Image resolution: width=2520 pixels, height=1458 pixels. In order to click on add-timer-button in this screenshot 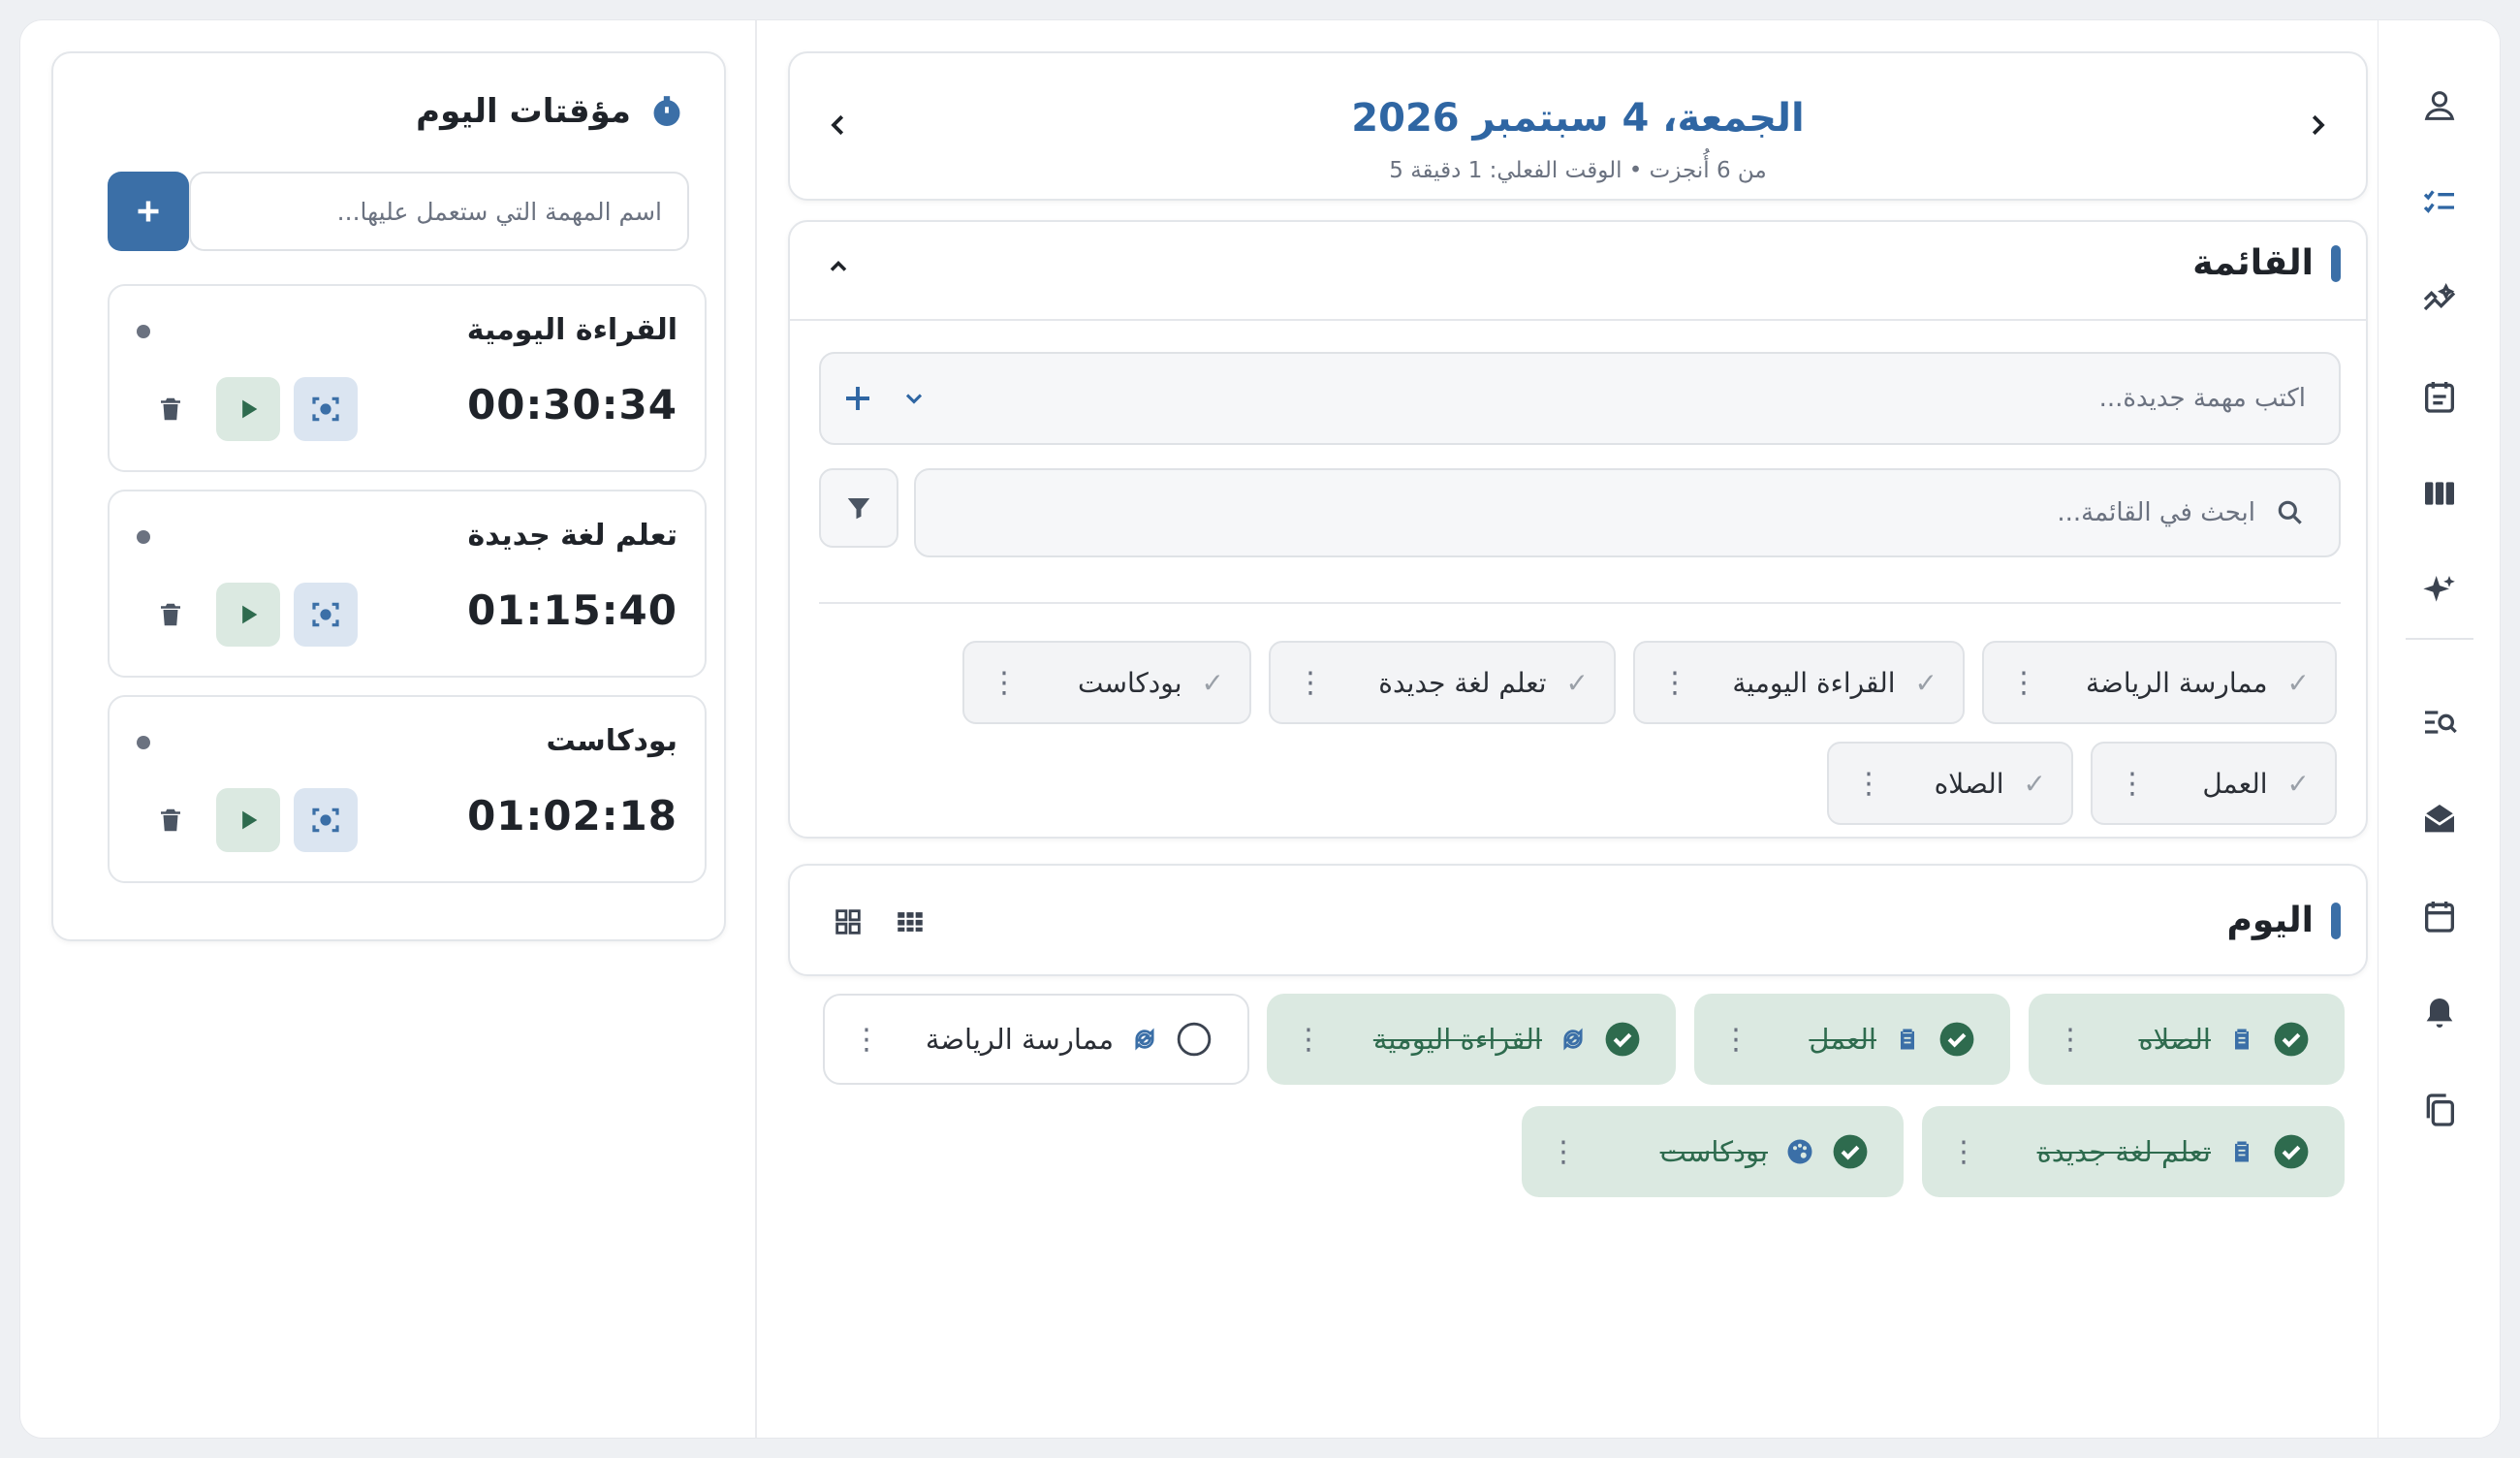, I will do `click(148, 211)`.